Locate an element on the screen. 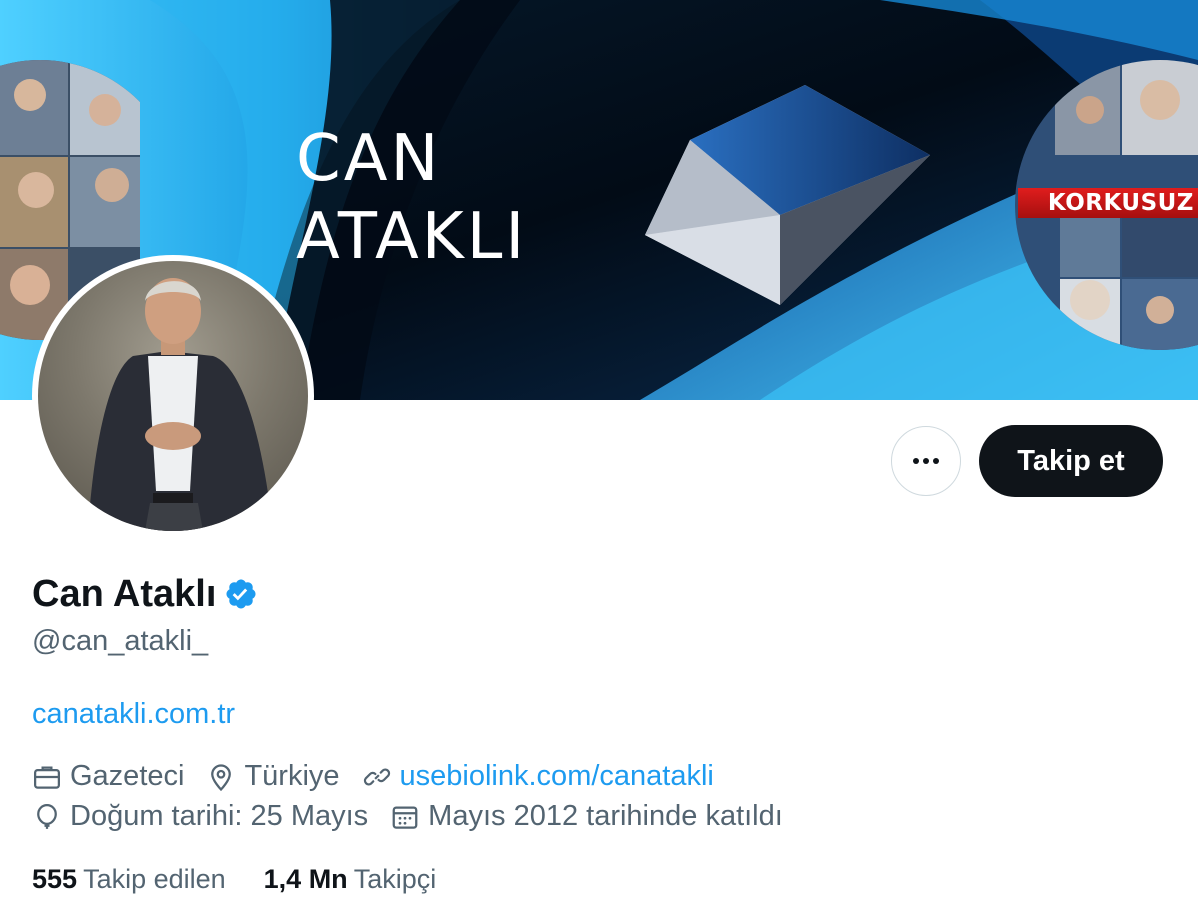 The height and width of the screenshot is (906, 1198). banner-title-line1: CAN is located at coordinates (369, 159).